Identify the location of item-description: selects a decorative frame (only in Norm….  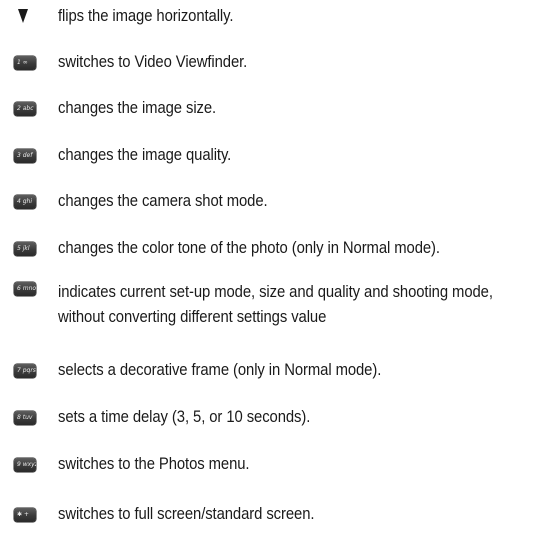
(220, 370).